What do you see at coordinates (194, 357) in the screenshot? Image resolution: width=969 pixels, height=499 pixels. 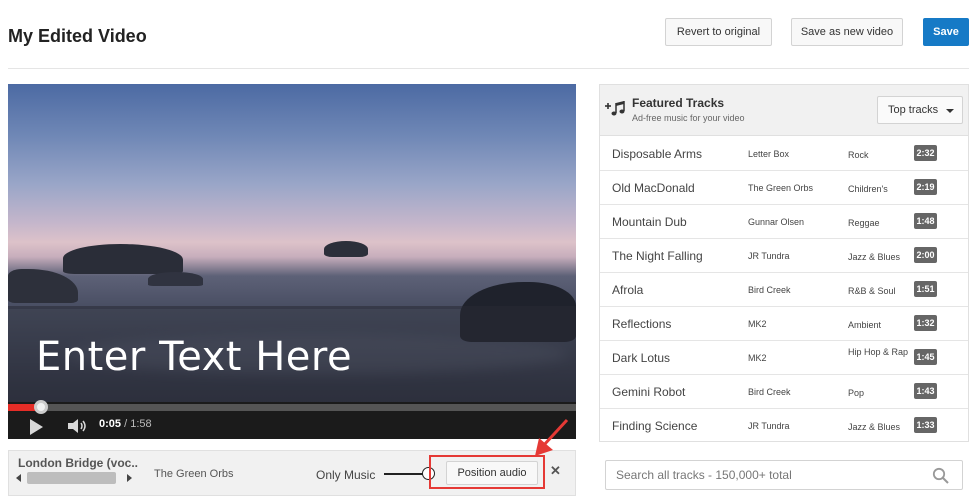 I see `overlay-text: Enter Text Here` at bounding box center [194, 357].